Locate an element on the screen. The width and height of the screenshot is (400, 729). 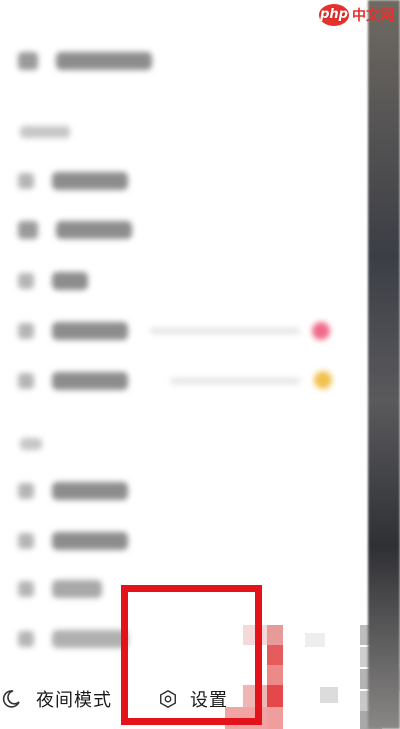
night-mode-label: 夜间模式 is located at coordinates (74, 700).